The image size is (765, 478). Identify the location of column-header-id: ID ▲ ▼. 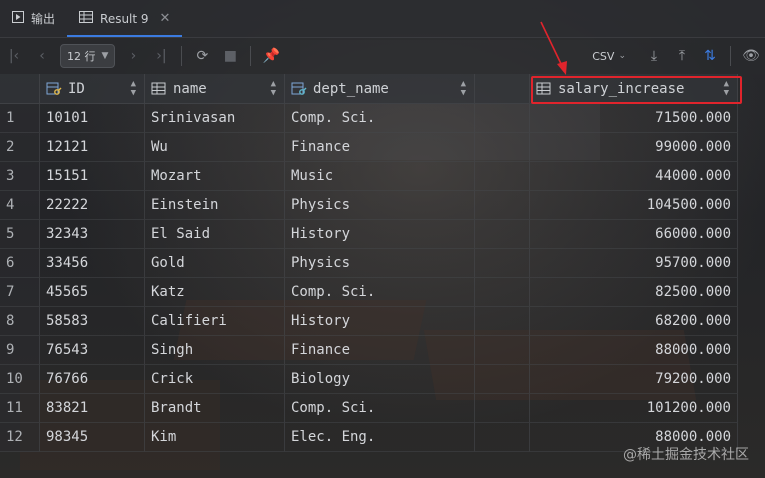
(92, 89).